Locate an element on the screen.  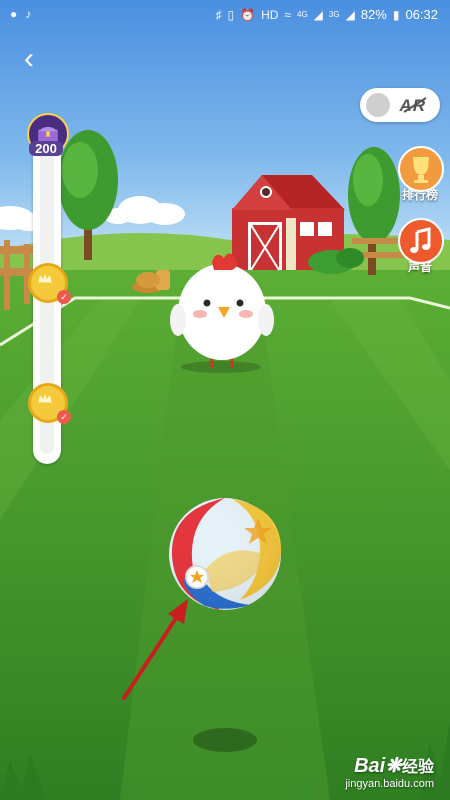
battery-icon: ▮ is located at coordinates (396, 14).